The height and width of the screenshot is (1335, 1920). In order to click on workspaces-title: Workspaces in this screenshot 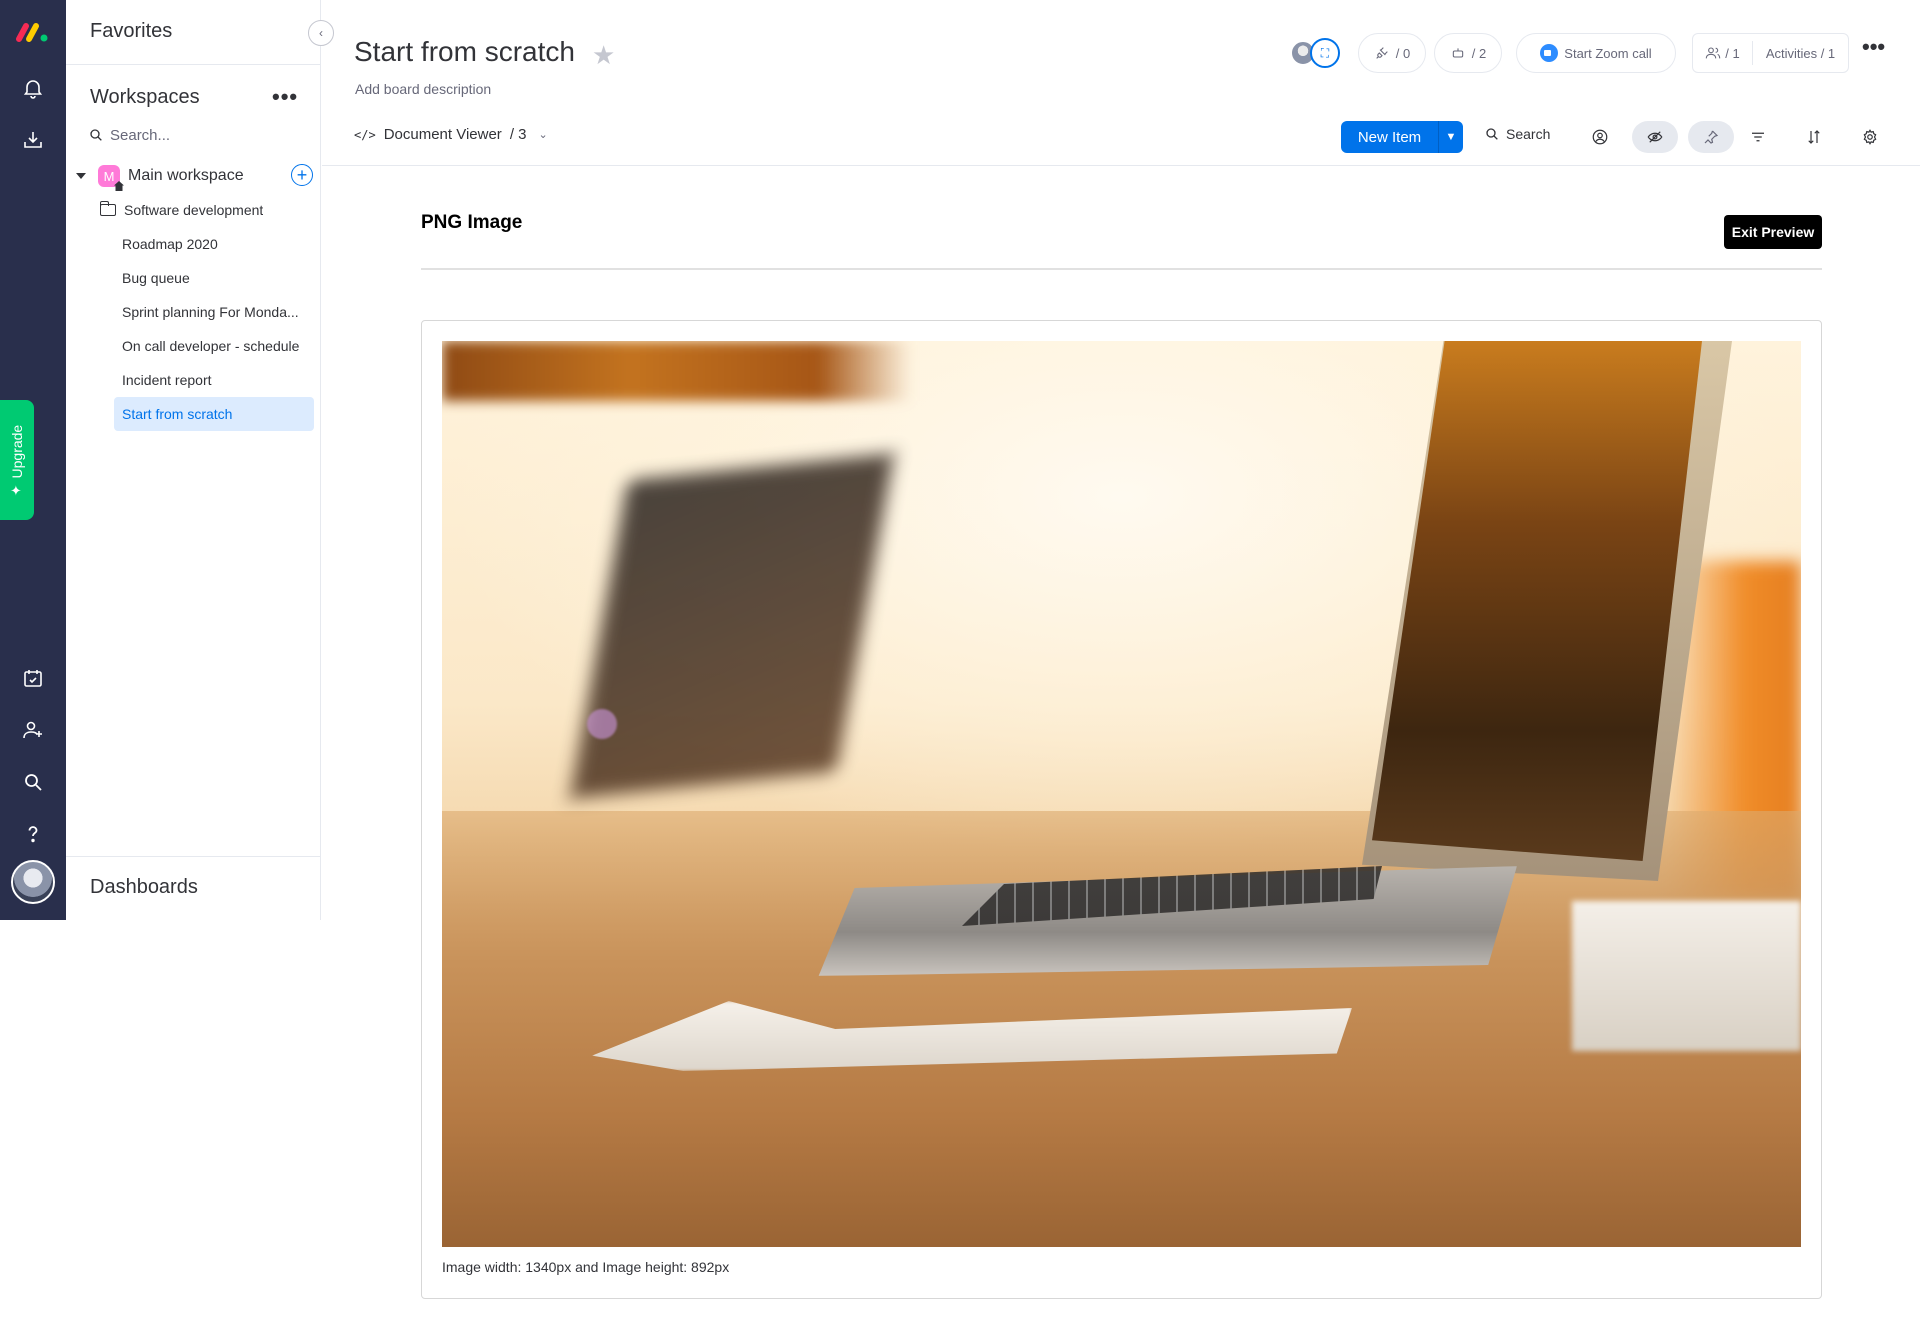, I will do `click(145, 97)`.